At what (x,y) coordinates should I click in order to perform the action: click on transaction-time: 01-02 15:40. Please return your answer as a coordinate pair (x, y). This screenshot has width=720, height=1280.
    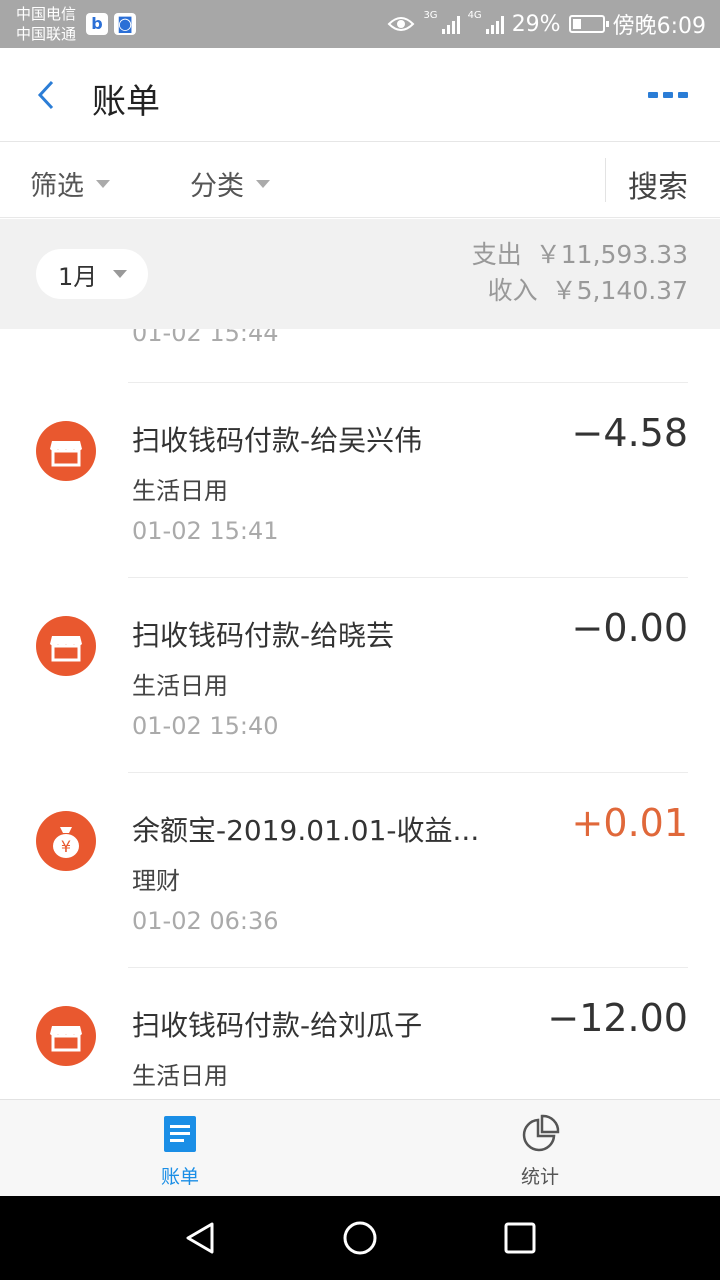
    Looking at the image, I should click on (205, 726).